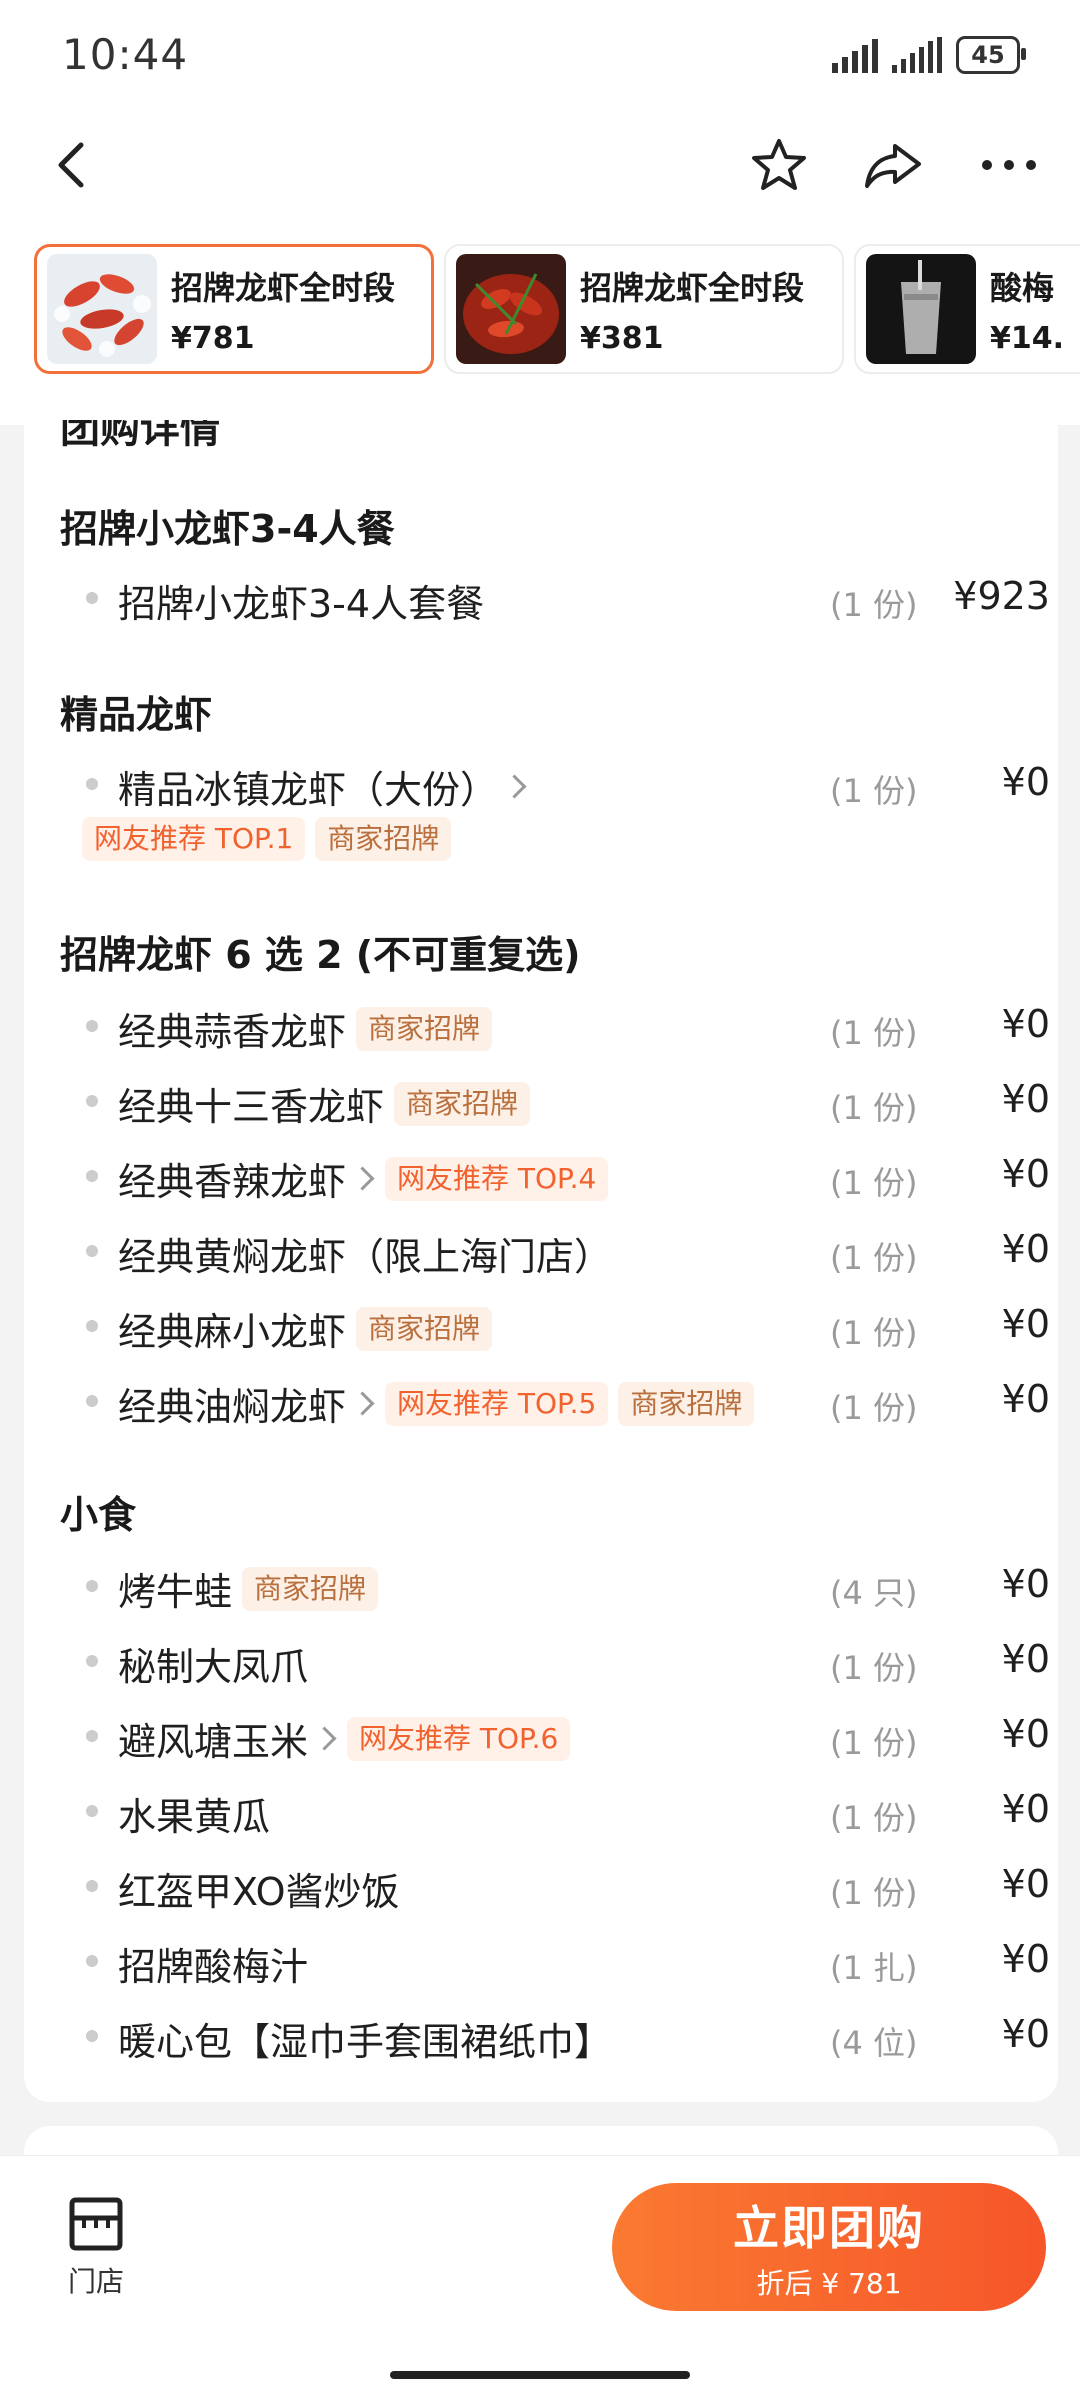 This screenshot has height=2388, width=1080. I want to click on list-item: 经典油焖龙虾 网友推荐 TOP.5 商家招牌 (1 份) ¥0, so click(555, 1401).